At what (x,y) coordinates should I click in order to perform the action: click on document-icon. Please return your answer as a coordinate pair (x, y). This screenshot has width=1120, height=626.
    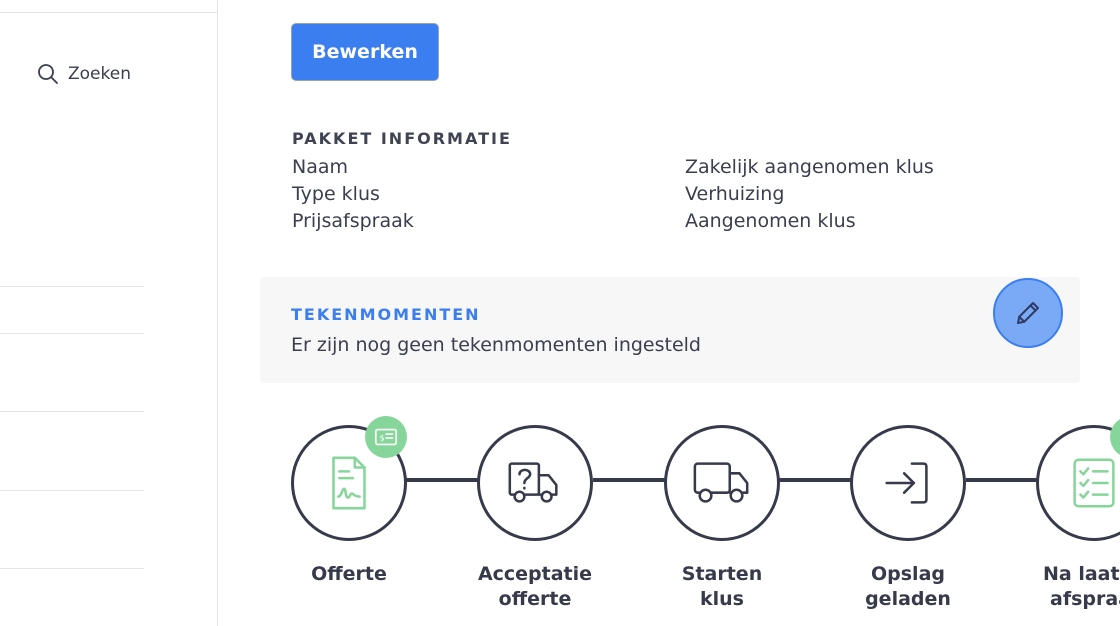
    Looking at the image, I should click on (349, 483).